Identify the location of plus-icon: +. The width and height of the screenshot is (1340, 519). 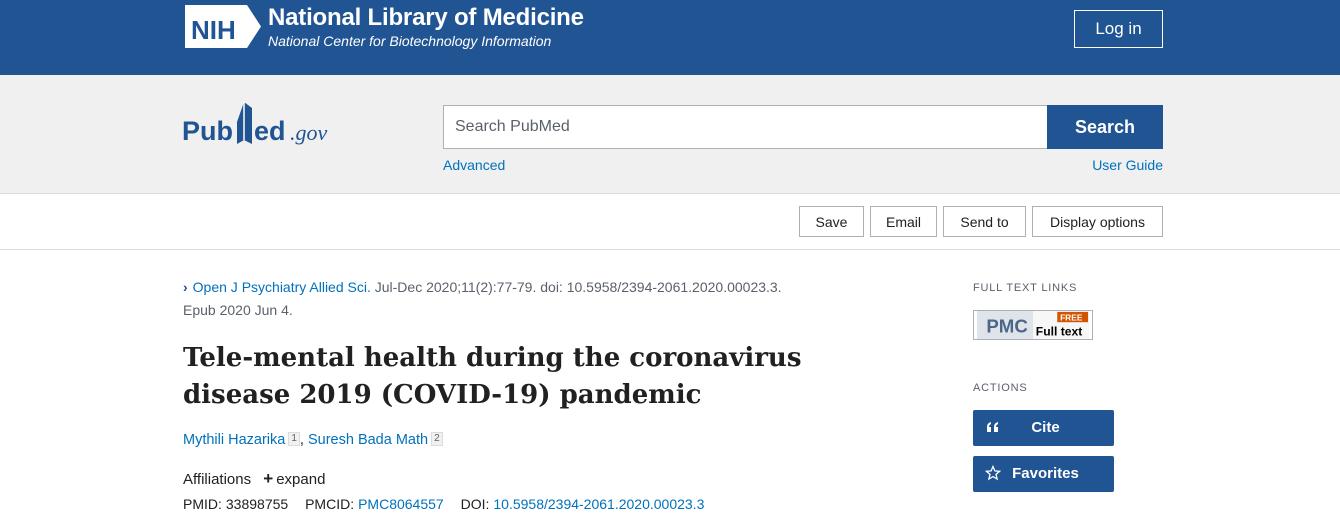
(268, 478).